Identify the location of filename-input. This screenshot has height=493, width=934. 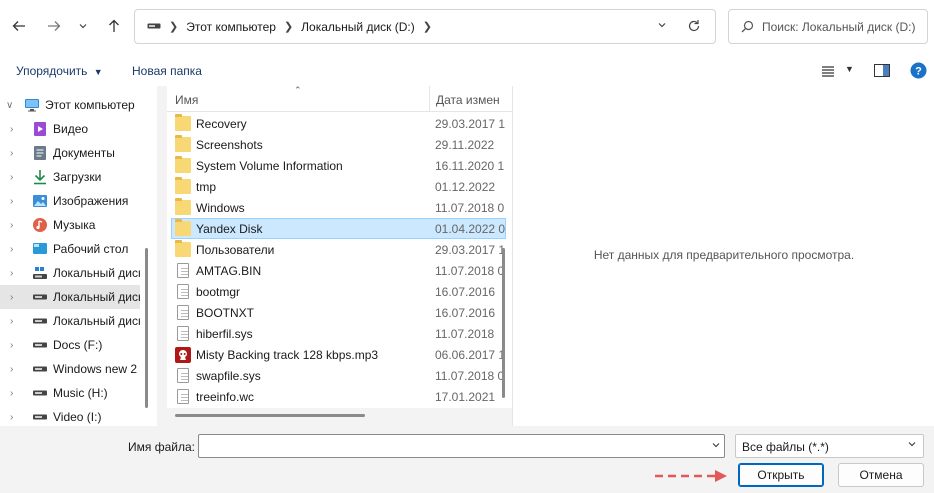
(461, 446).